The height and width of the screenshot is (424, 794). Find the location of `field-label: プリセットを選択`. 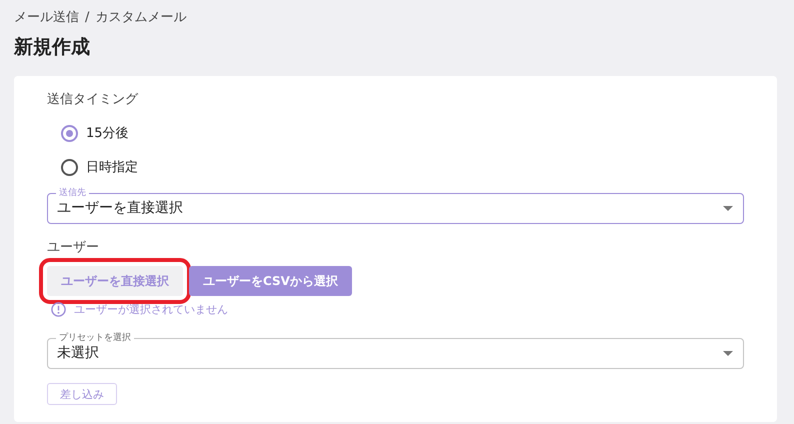

field-label: プリセットを選択 is located at coordinates (95, 338).